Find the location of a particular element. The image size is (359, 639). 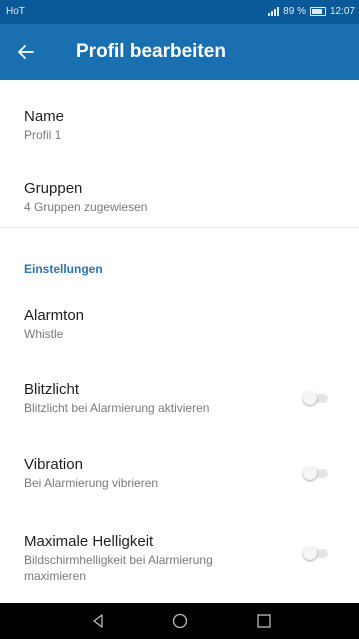

alarm-tone-item: Alarmton Whistle is located at coordinates (174, 324).